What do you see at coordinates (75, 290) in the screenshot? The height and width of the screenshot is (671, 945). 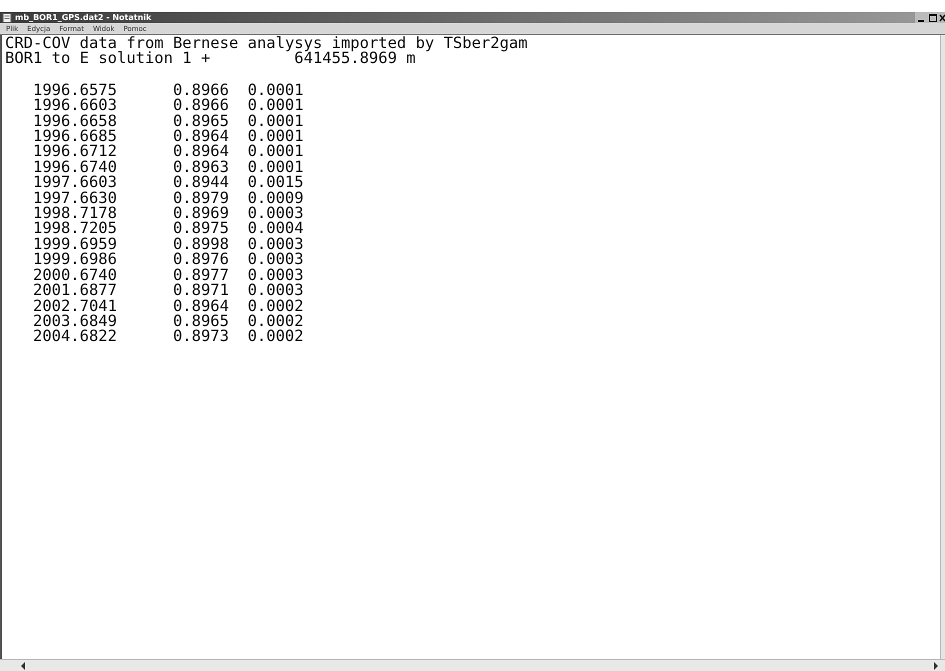 I see `epoch-value: 2001.6877` at bounding box center [75, 290].